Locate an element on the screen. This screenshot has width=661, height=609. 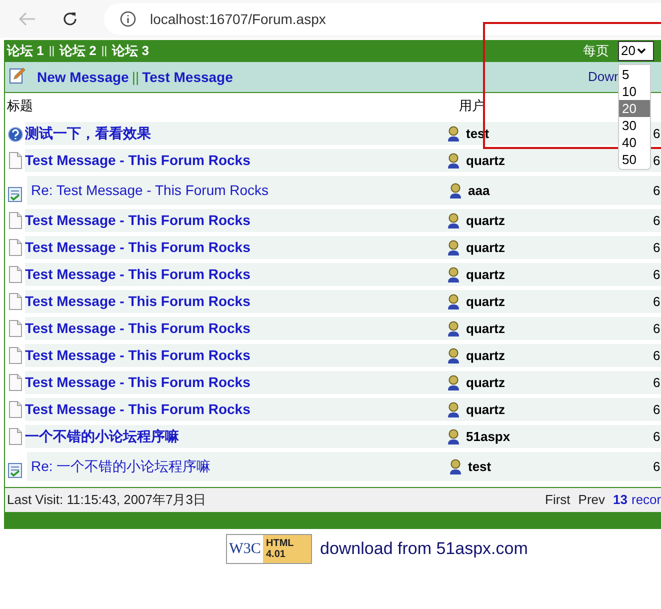
user-name: test is located at coordinates (480, 467).